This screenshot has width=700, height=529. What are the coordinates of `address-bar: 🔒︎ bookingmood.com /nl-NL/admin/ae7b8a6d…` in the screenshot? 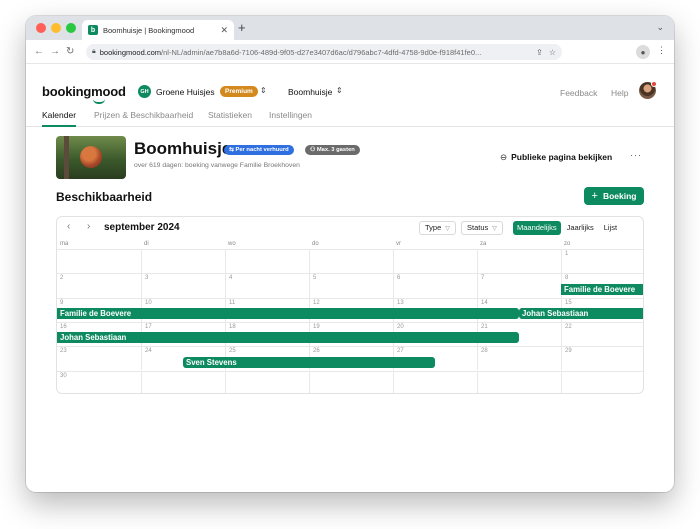 It's located at (324, 52).